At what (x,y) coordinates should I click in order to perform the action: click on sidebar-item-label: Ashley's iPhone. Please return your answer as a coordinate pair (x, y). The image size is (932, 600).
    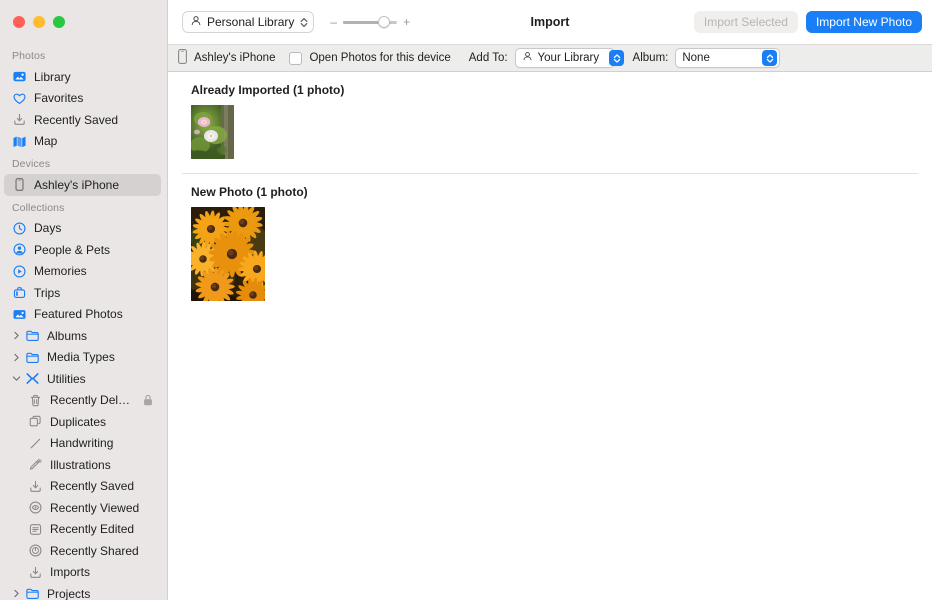
    Looking at the image, I should click on (77, 184).